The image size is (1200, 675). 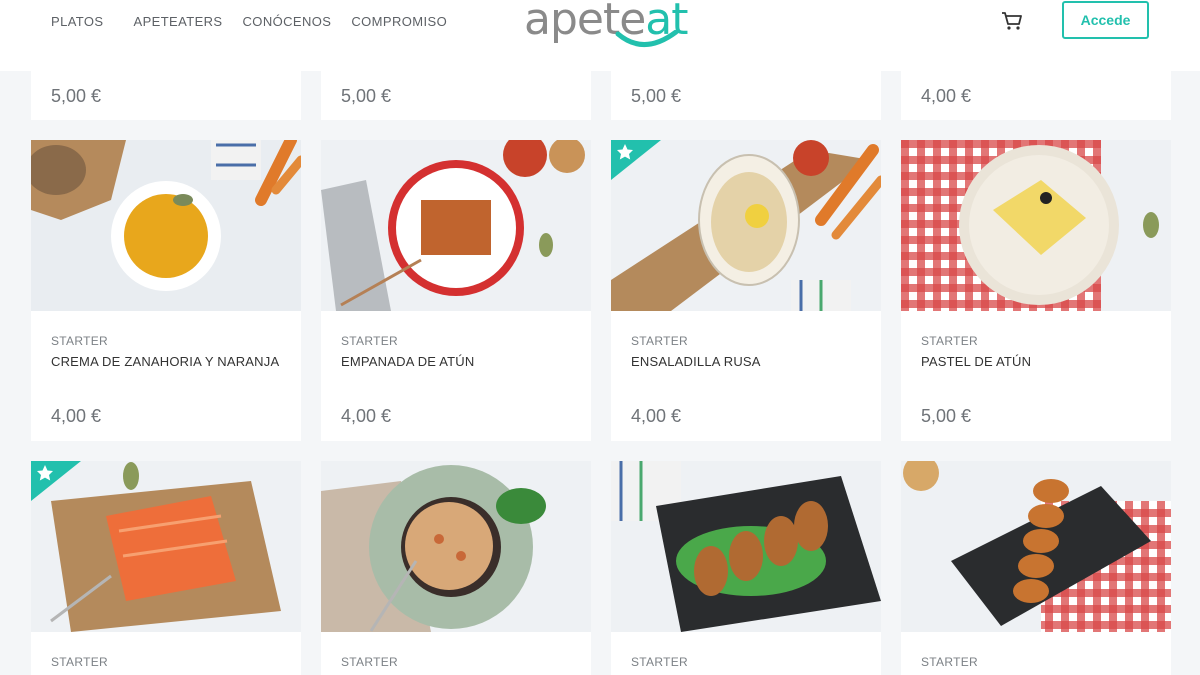 What do you see at coordinates (976, 361) in the screenshot?
I see `product-name: PASTEL DE ATÚN` at bounding box center [976, 361].